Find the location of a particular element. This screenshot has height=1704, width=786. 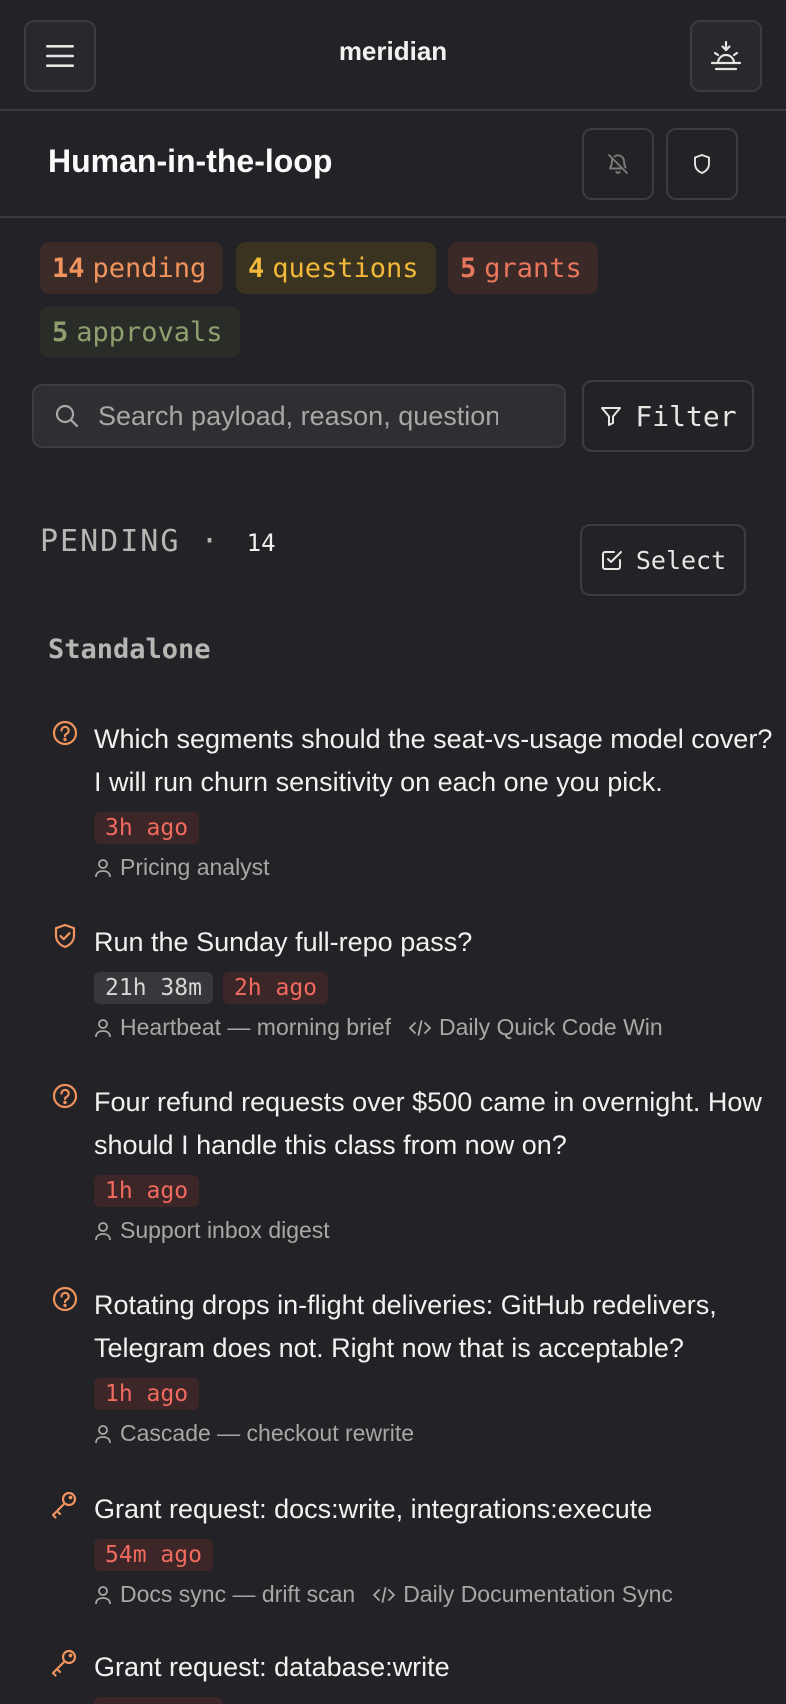

filter-icon is located at coordinates (611, 416).